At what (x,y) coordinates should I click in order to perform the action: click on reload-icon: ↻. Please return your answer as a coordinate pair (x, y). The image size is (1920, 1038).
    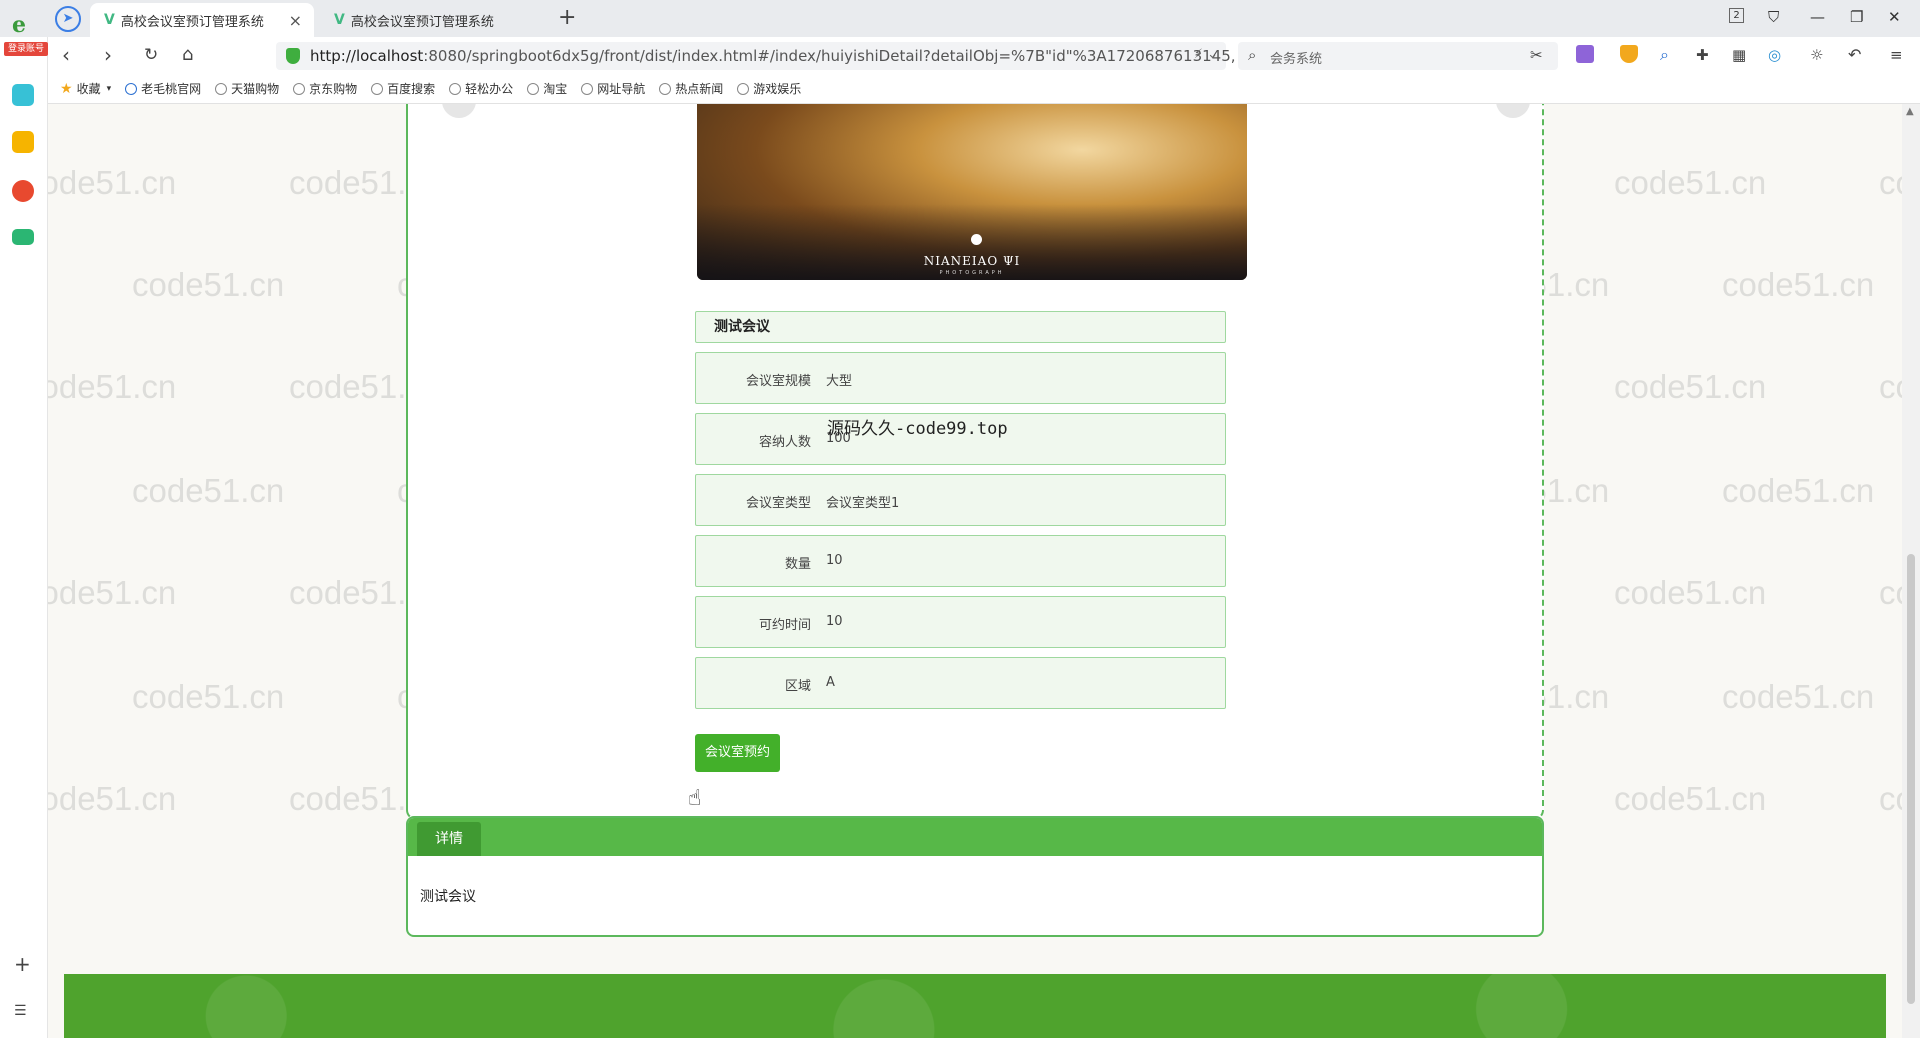
    Looking at the image, I should click on (151, 55).